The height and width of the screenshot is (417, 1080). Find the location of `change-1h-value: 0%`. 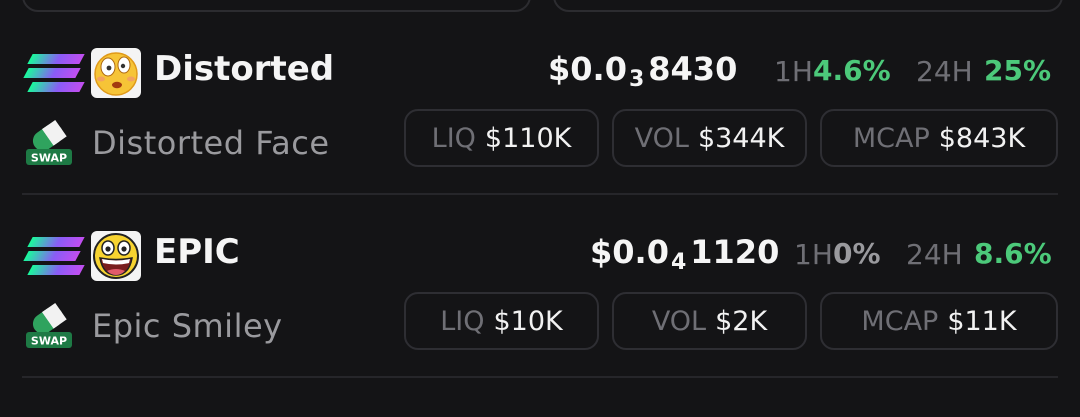

change-1h-value: 0% is located at coordinates (857, 253).